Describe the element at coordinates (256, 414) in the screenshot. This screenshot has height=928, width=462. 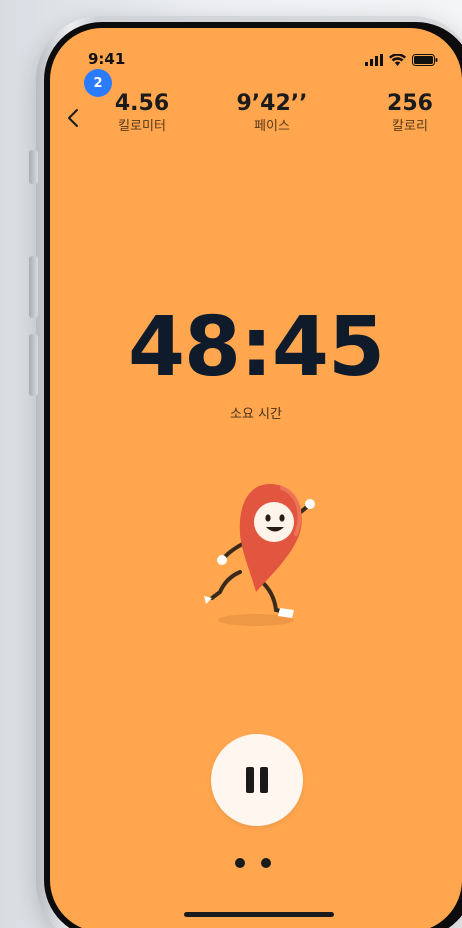
I see `elapsed-timer-label: 소요 시간` at that location.